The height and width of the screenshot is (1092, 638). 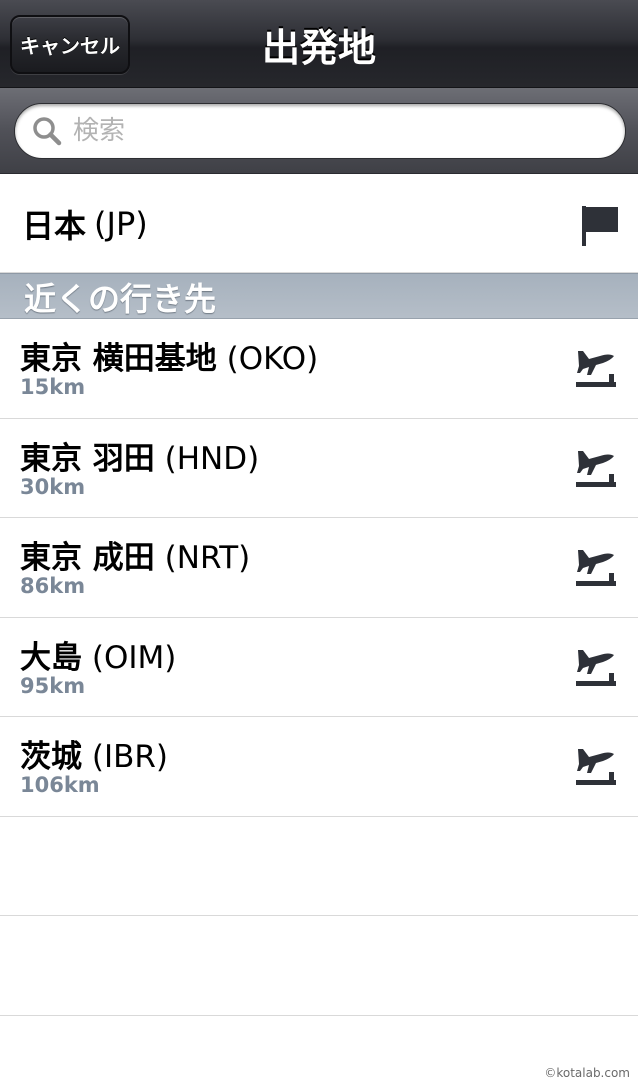 I want to click on country-name: 日本, so click(x=54, y=226).